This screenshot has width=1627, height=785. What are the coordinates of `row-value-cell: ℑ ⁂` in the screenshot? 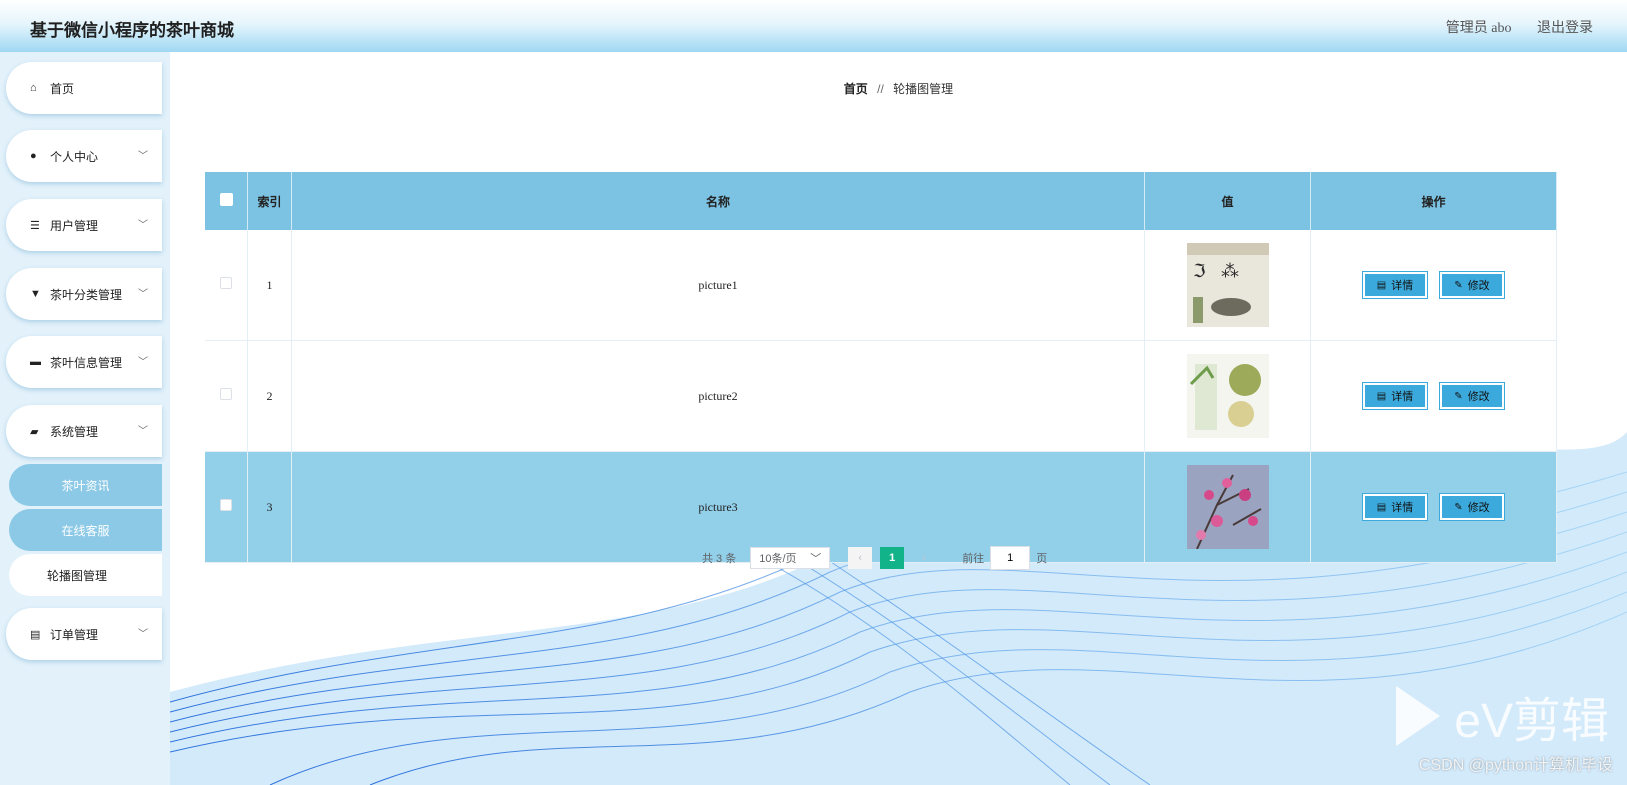 It's located at (1227, 285).